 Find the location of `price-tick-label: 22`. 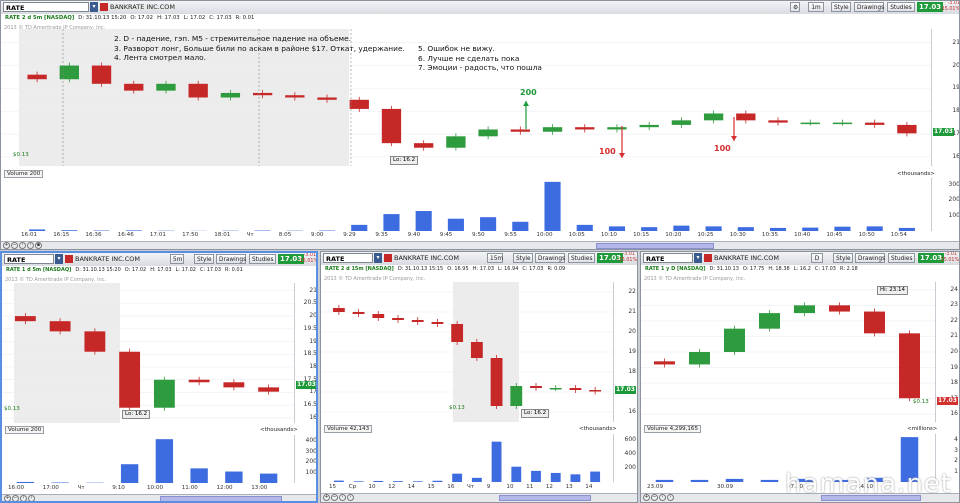

price-tick-label: 22 is located at coordinates (954, 320).